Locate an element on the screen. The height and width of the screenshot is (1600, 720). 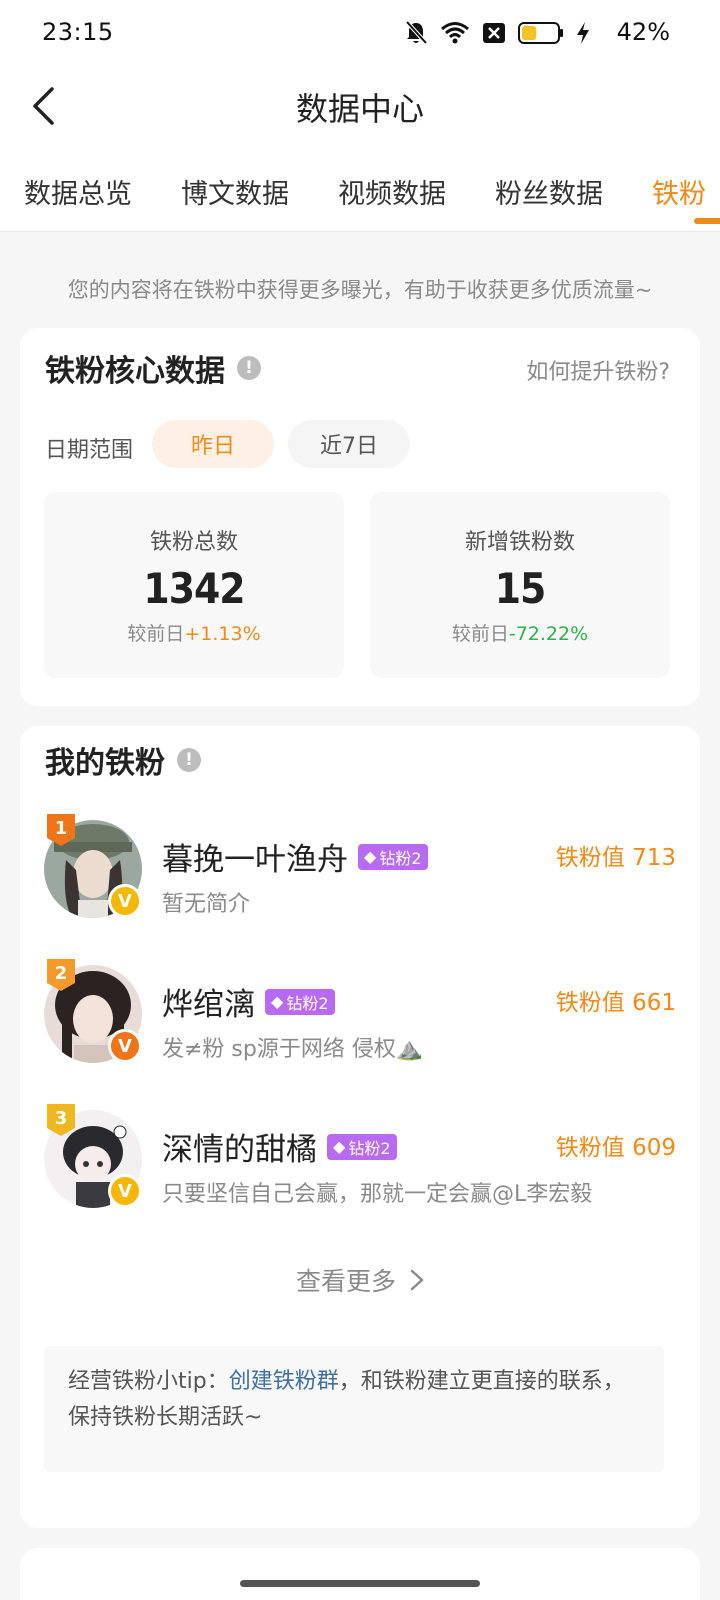
top-bar: 23:15 42% 数据中心 数据总览 博文数据 视频数据 粉丝数据 铁粉 is located at coordinates (360, 116).